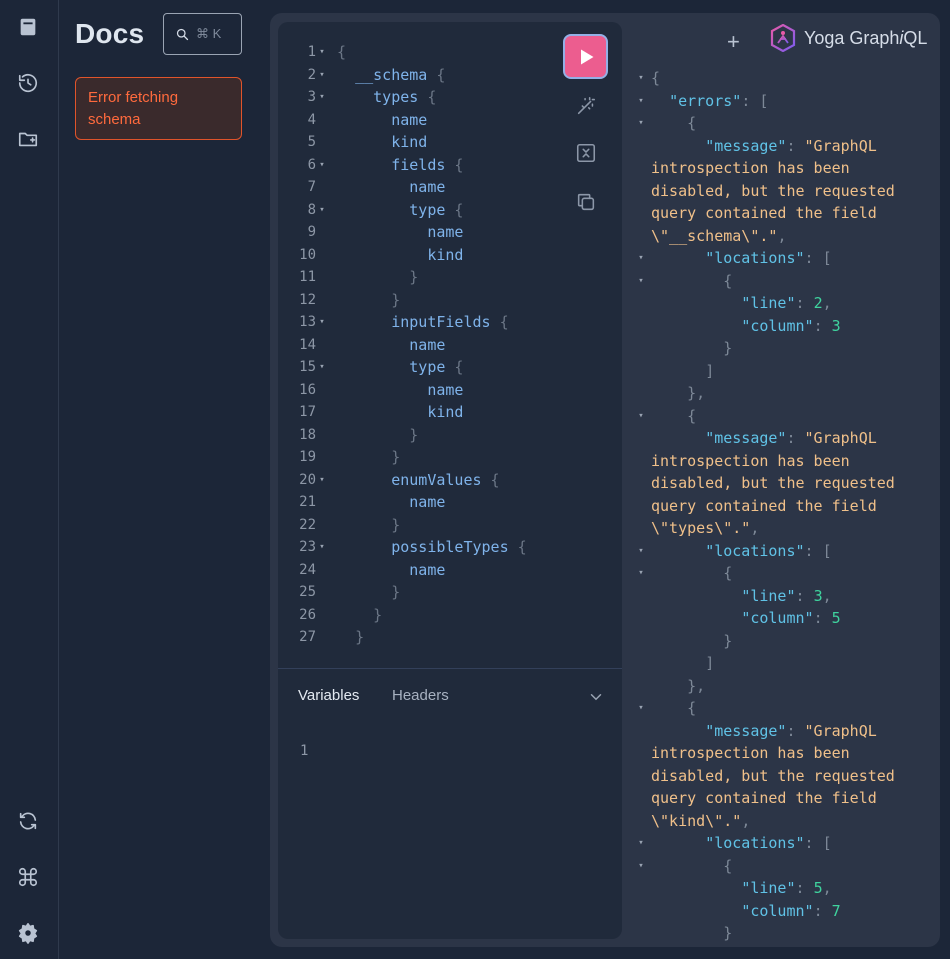 This screenshot has width=950, height=959. Describe the element at coordinates (307, 254) in the screenshot. I see `line-number: 10` at that location.